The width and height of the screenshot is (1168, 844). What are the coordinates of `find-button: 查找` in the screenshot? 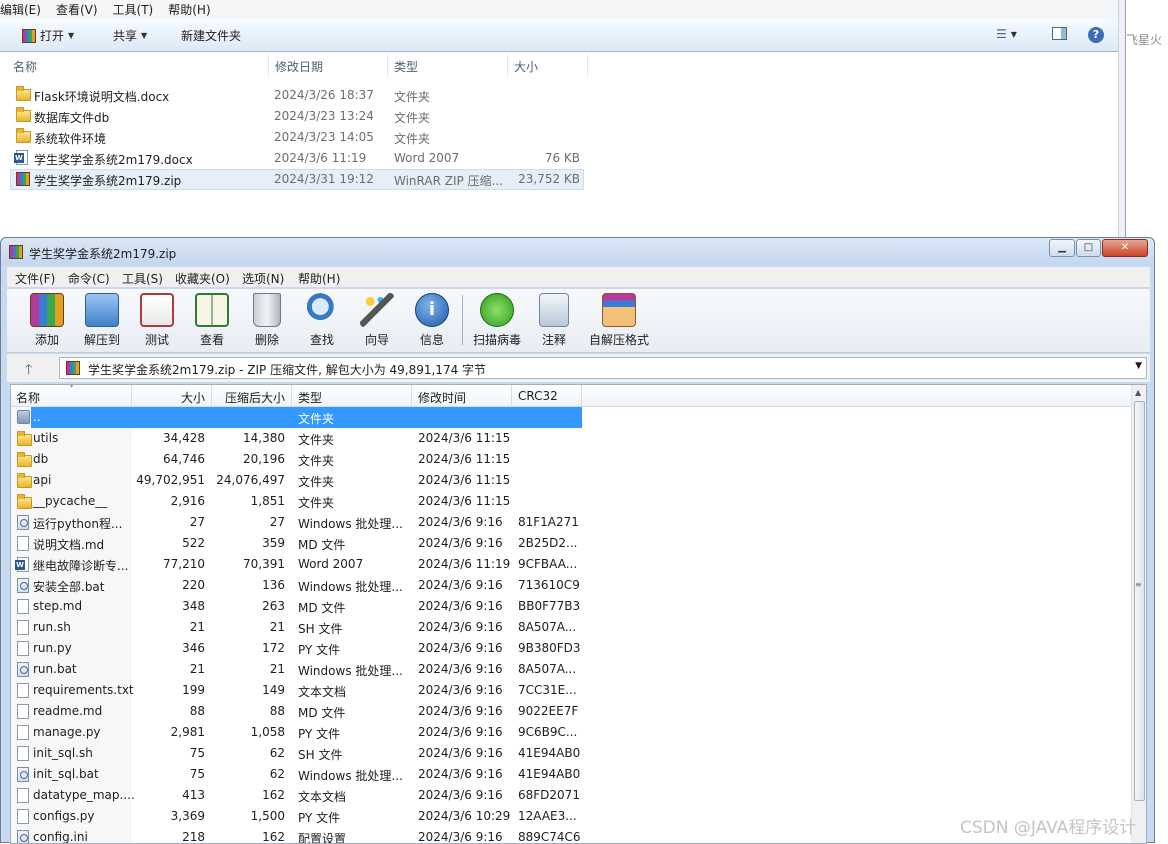 It's located at (322, 320).